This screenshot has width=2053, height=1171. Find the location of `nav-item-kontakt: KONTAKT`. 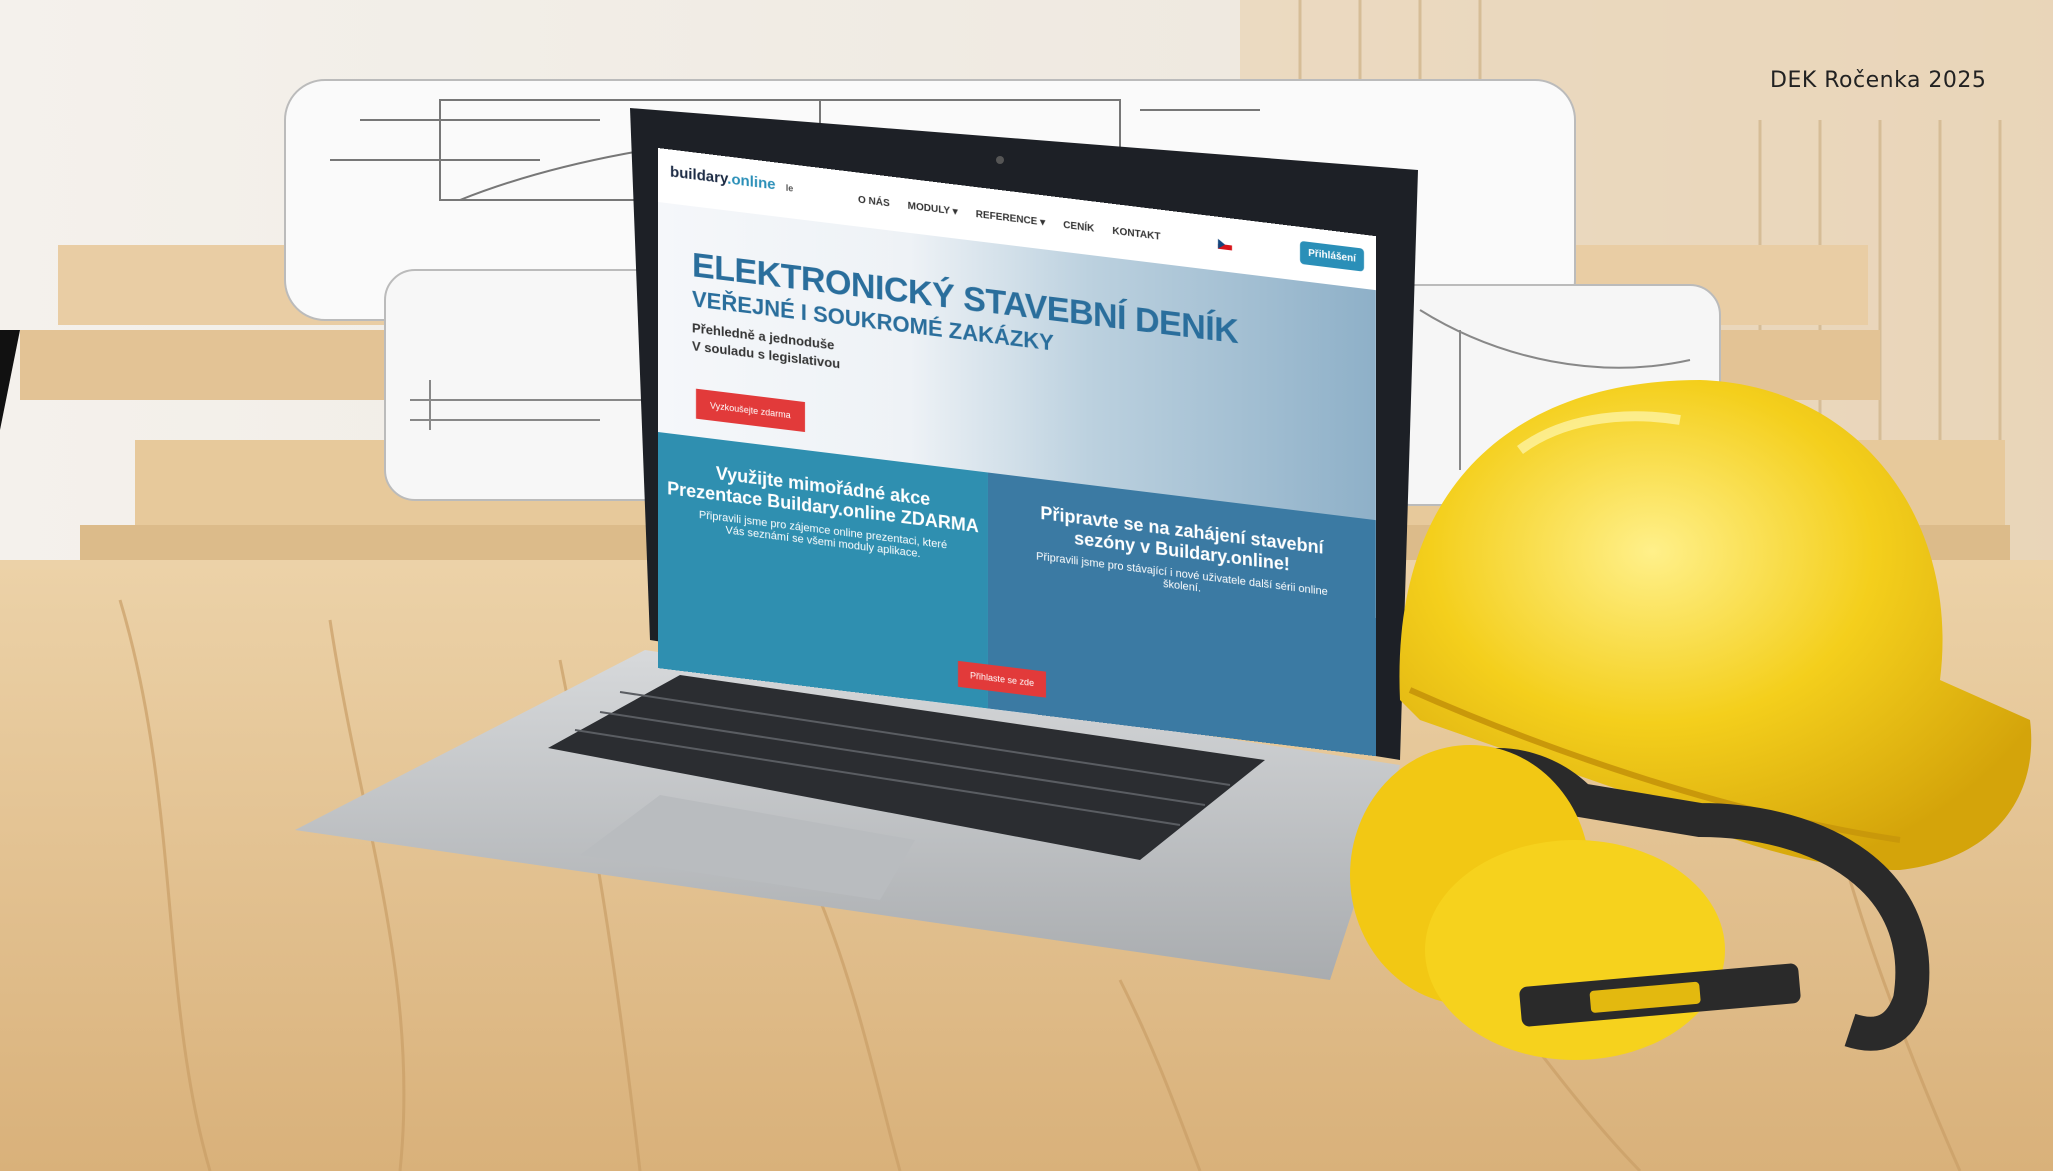

nav-item-kontakt: KONTAKT is located at coordinates (1136, 234).